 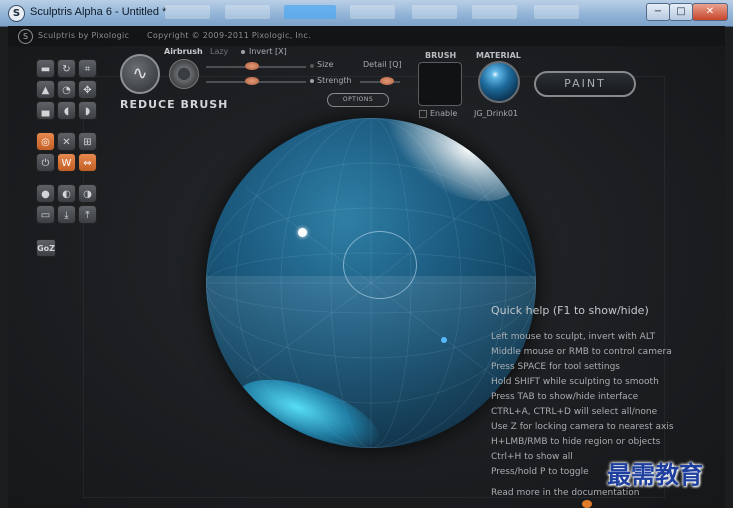 I want to click on open-file-icon: ▭, so click(x=45, y=214).